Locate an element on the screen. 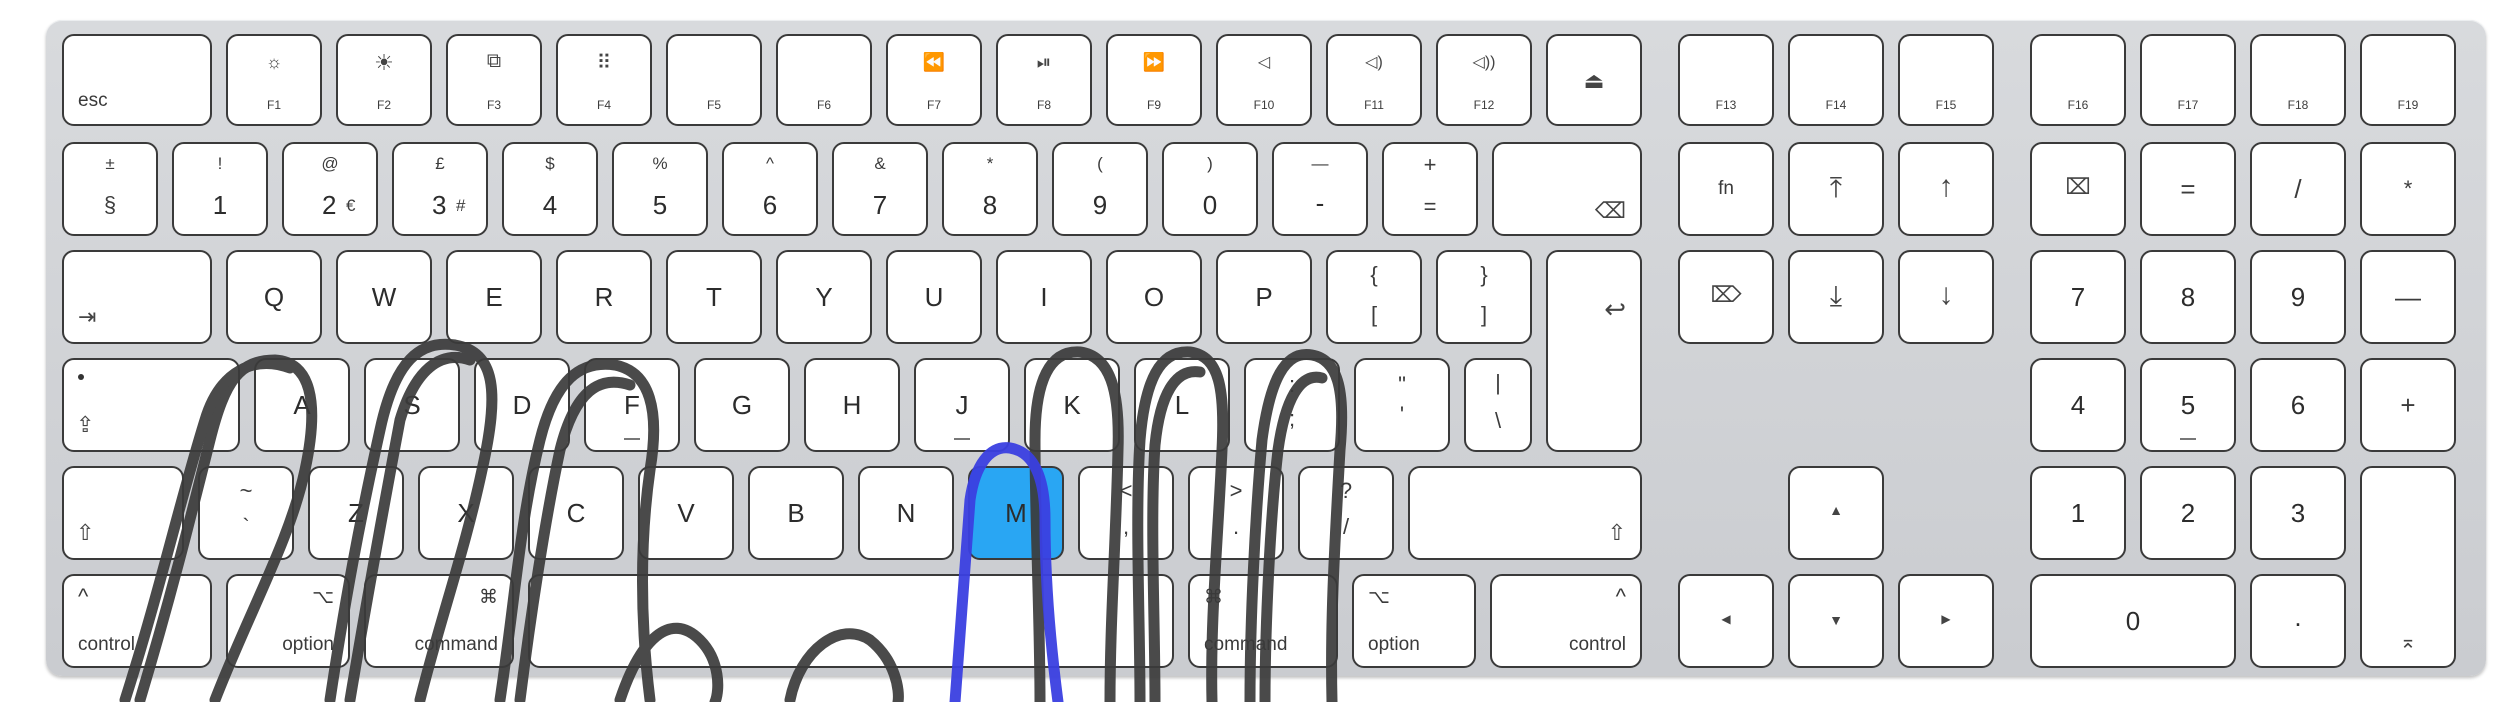  key-6: ^ 6 is located at coordinates (770, 189).